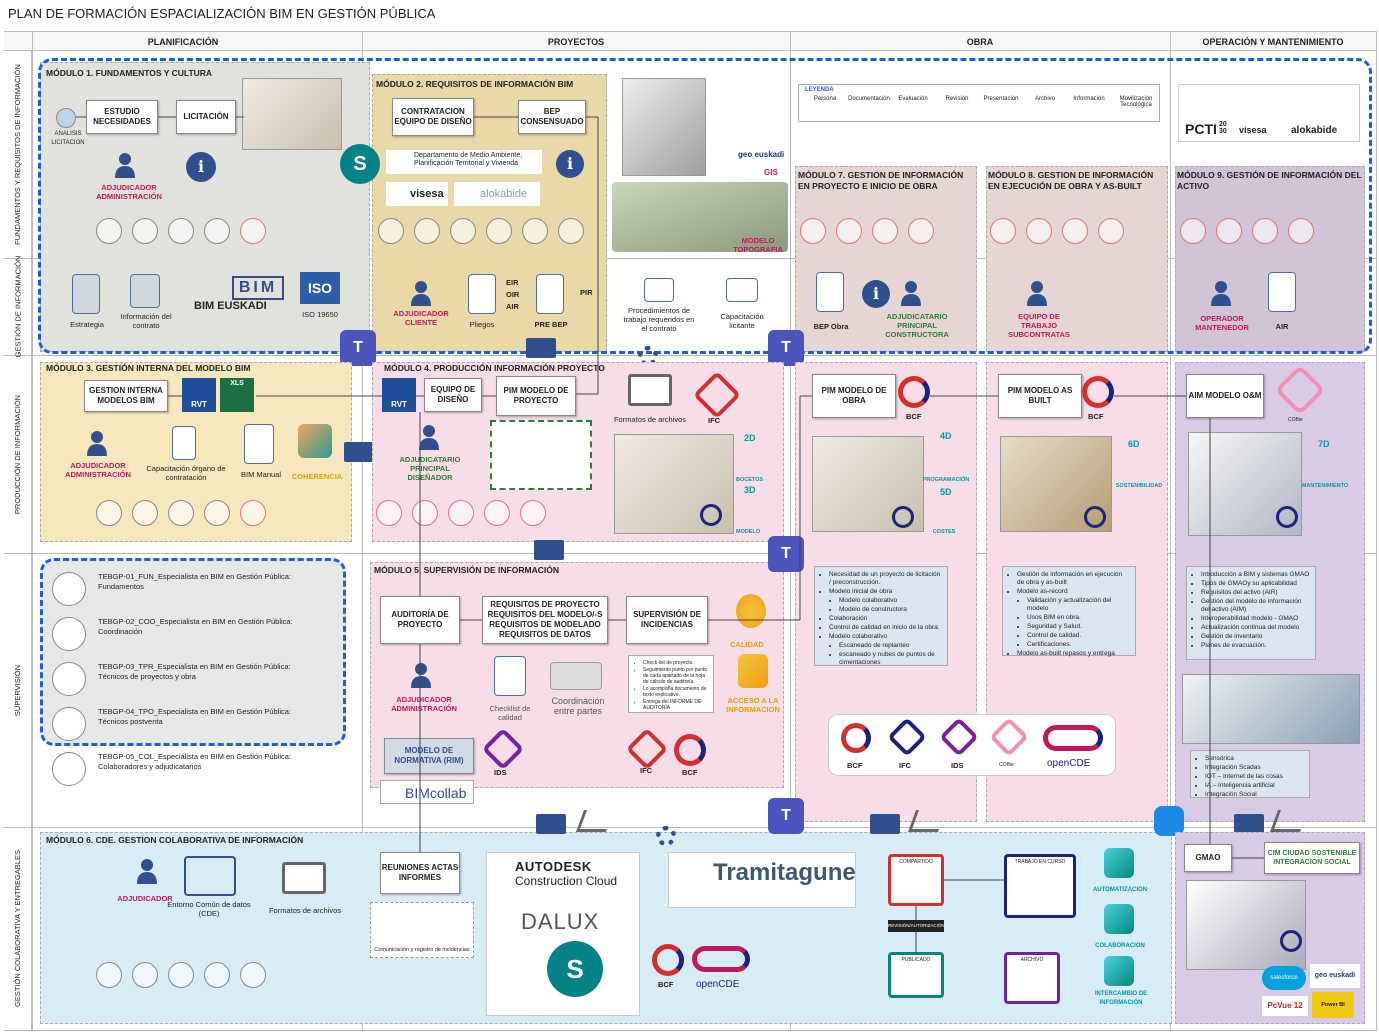  I want to click on city-image, so click(1271, 709).